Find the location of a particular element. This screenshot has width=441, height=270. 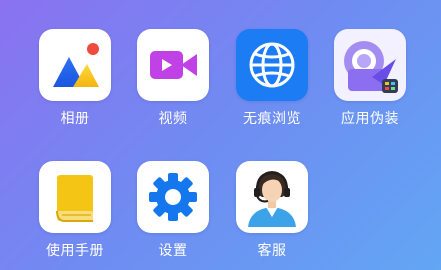

app-video: 视频 is located at coordinates (173, 78).